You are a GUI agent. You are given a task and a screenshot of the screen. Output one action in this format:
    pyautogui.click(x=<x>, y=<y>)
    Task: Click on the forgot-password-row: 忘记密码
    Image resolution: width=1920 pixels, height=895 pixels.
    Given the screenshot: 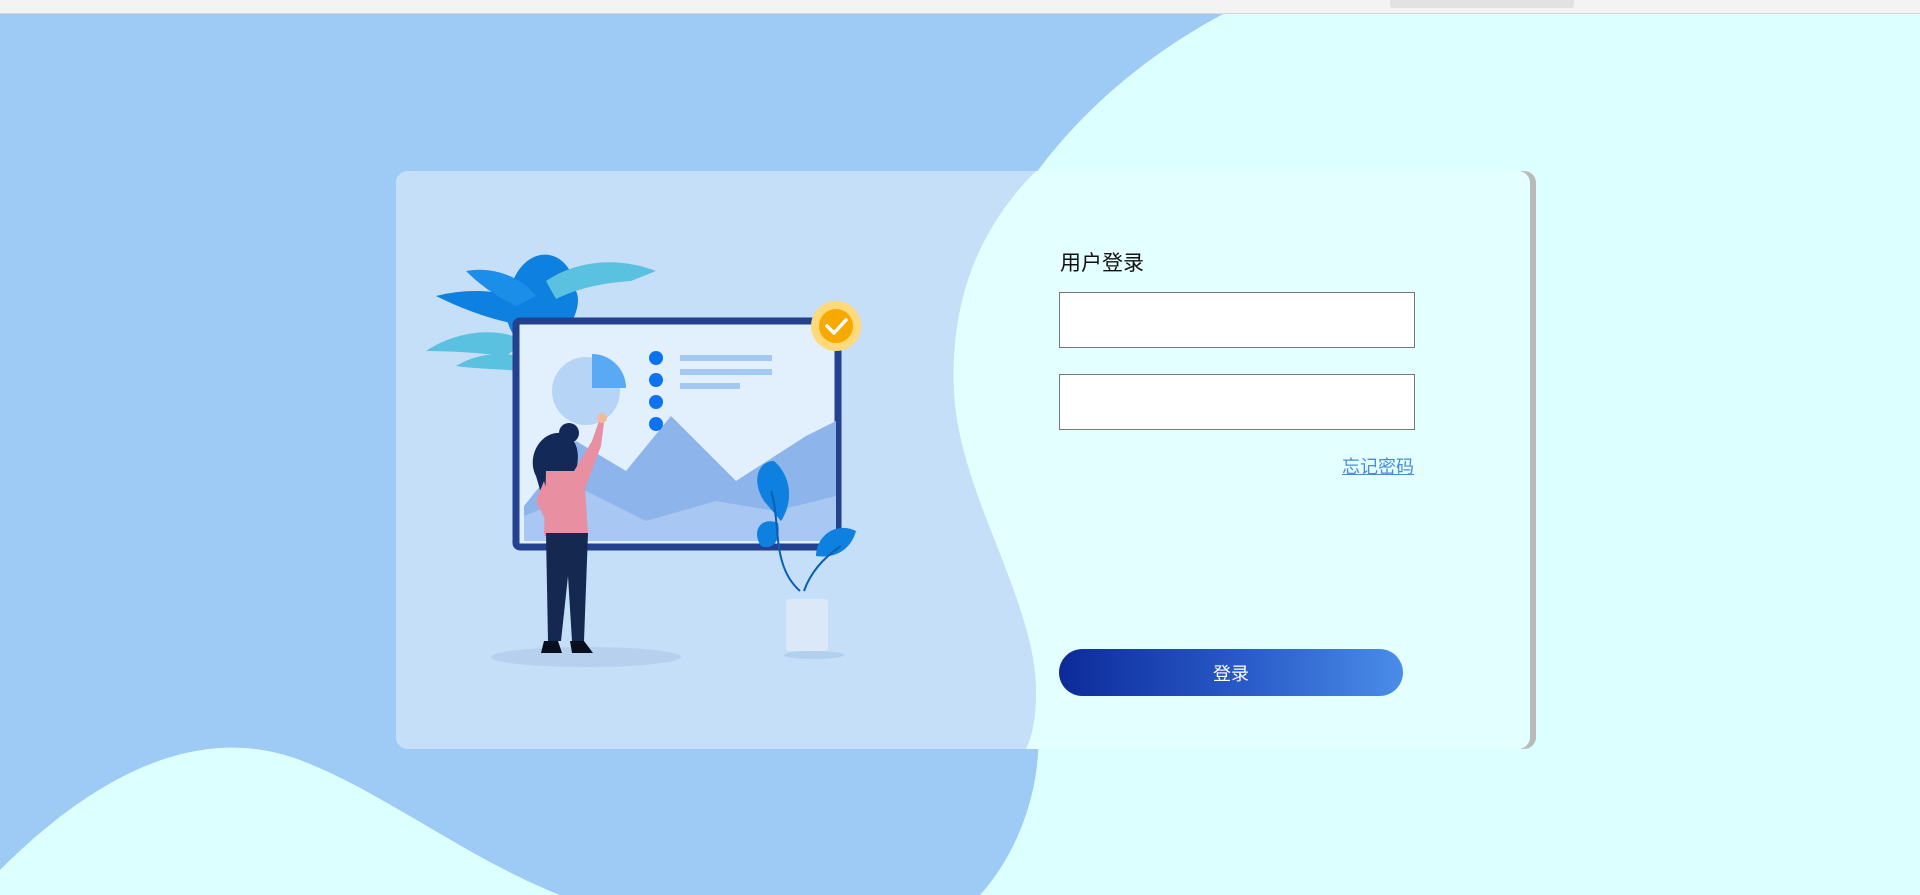 What is the action you would take?
    pyautogui.click(x=1239, y=466)
    